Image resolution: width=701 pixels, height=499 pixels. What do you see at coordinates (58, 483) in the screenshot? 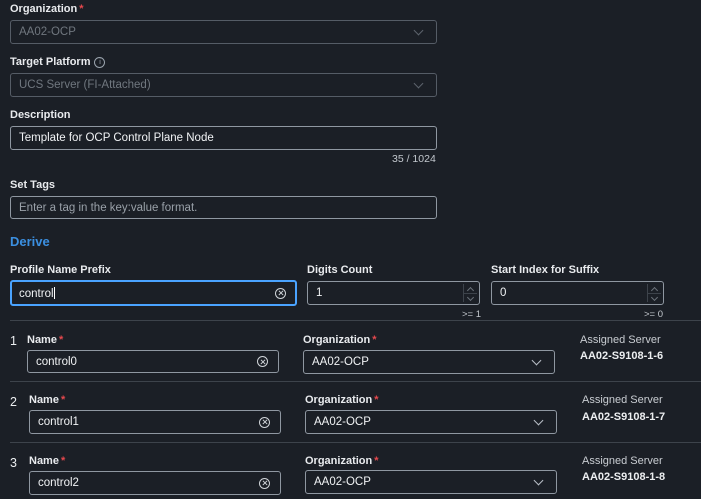
I see `profile-name-value: control2` at bounding box center [58, 483].